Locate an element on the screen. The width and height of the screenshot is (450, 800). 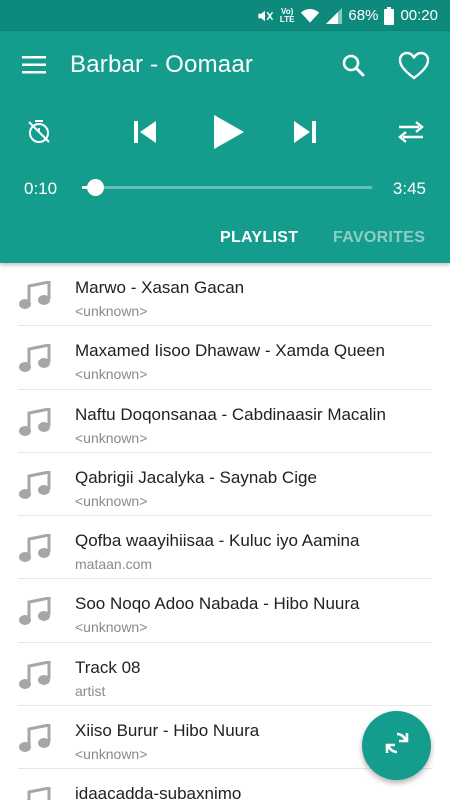
track-title: Marwo - Xasan Gacan is located at coordinates (160, 287).